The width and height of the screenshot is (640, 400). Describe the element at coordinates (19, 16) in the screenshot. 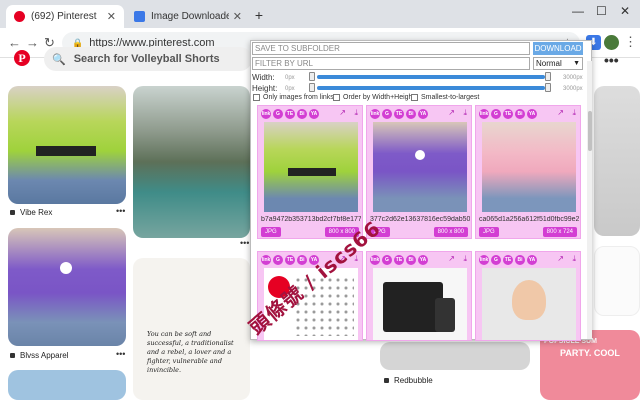

I see `pinterest-favicon-icon` at that location.